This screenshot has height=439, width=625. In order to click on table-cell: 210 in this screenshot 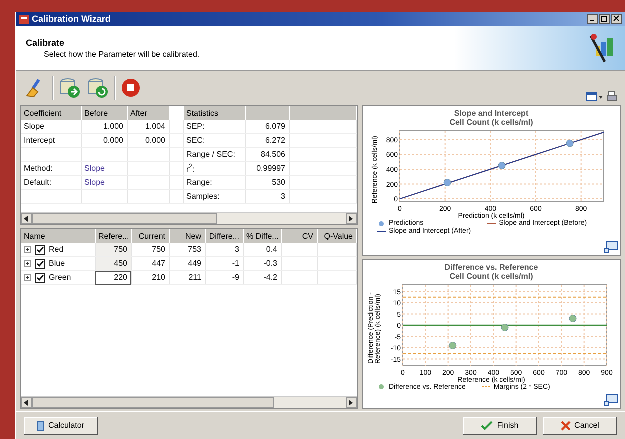, I will do `click(150, 277)`.